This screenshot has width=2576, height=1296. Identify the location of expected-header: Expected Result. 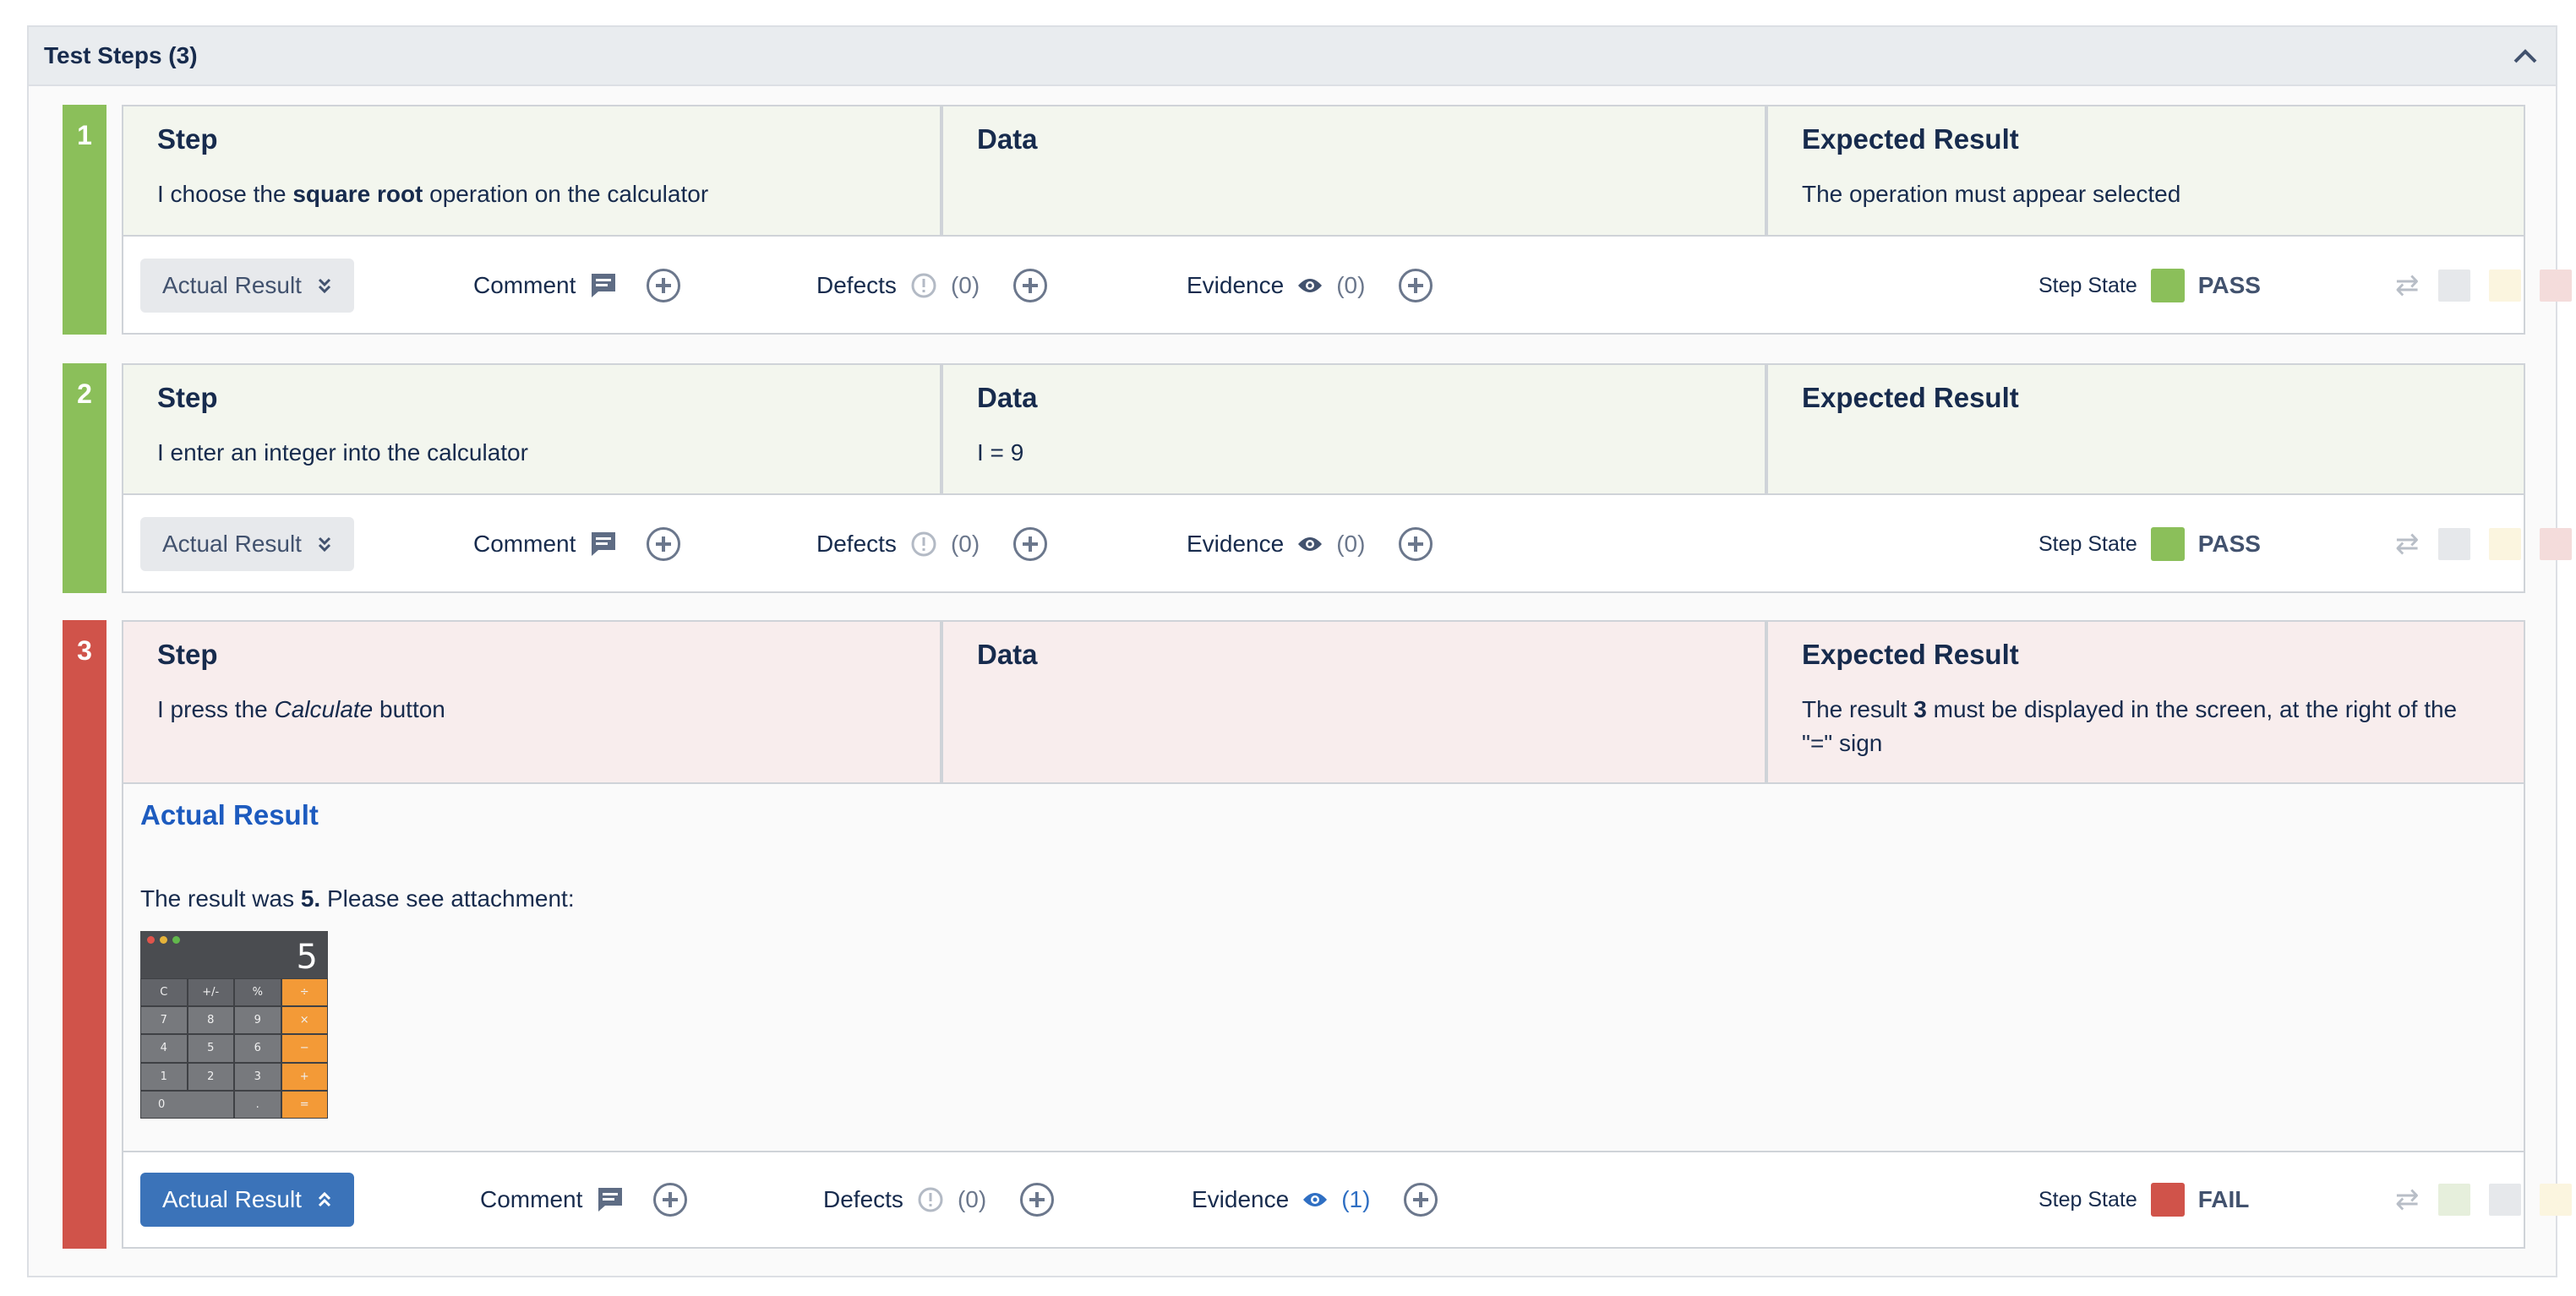
(1910, 655).